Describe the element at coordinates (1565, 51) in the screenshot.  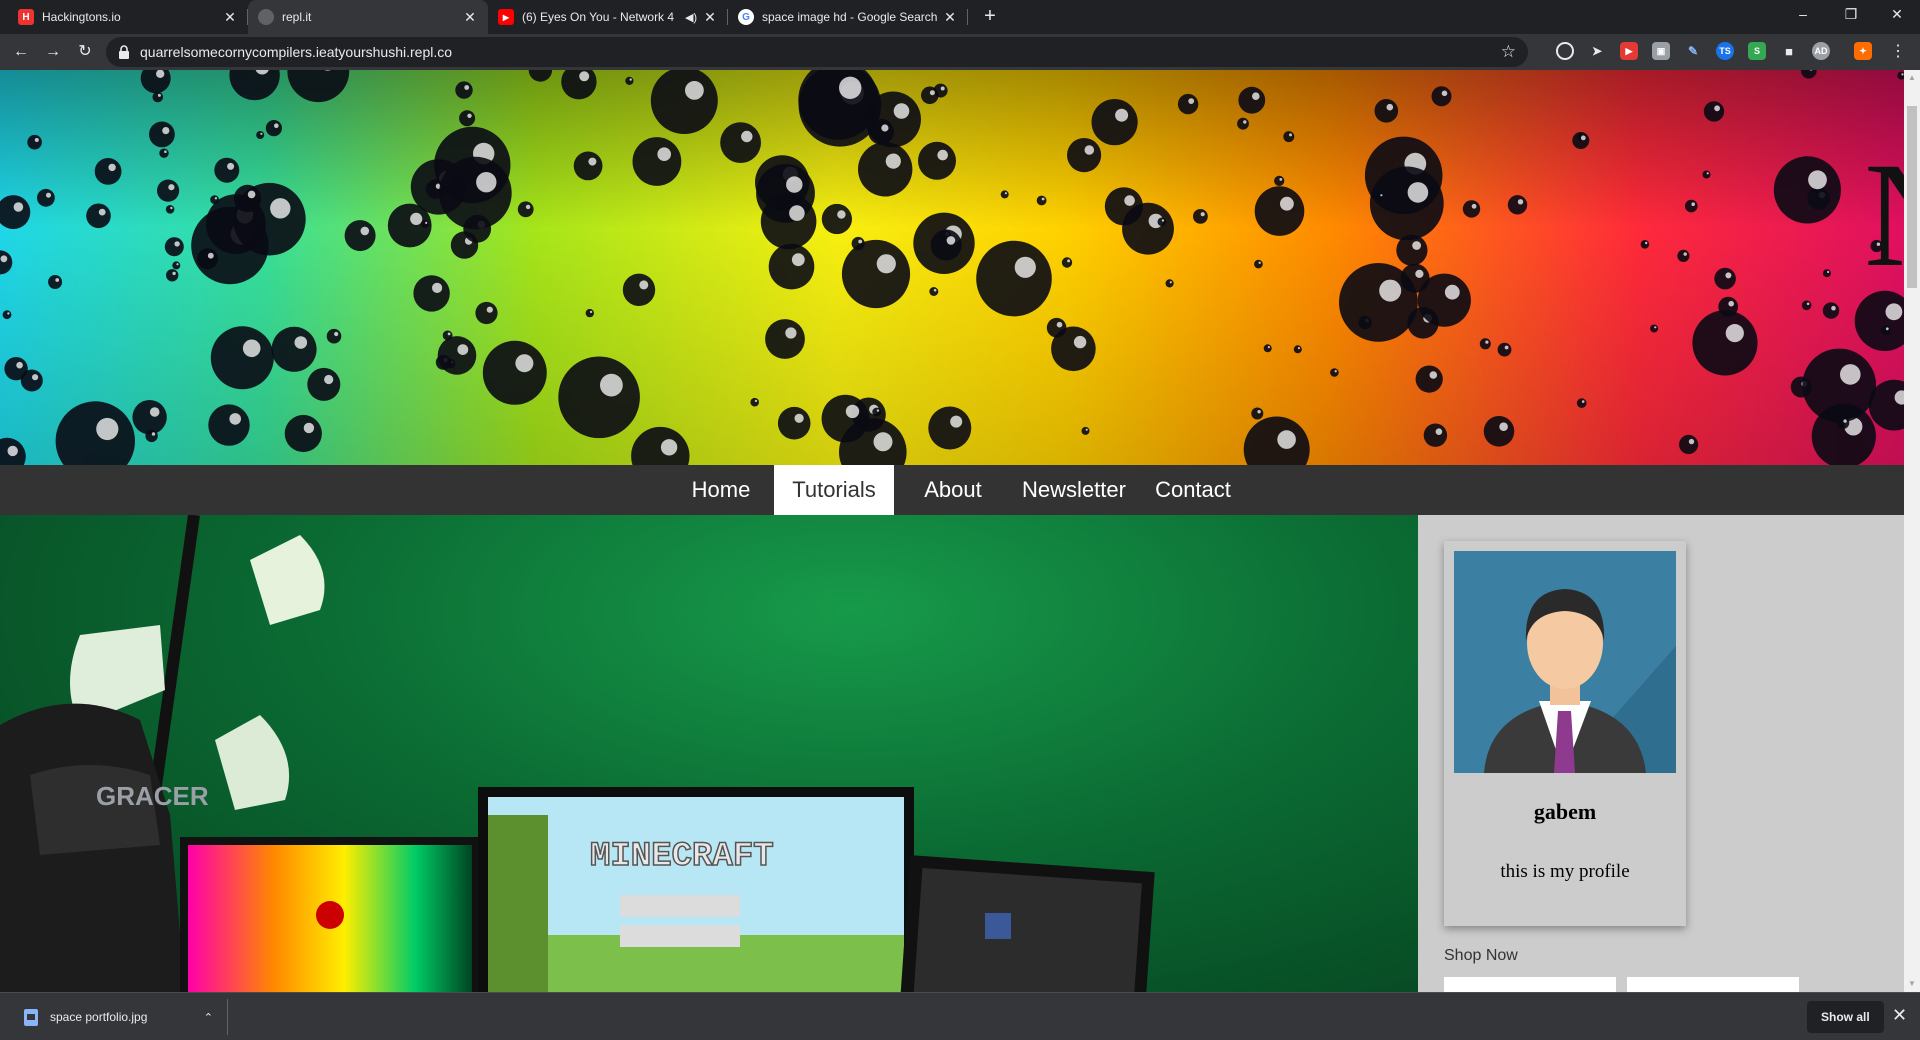
I see `extension-drive-icon` at that location.